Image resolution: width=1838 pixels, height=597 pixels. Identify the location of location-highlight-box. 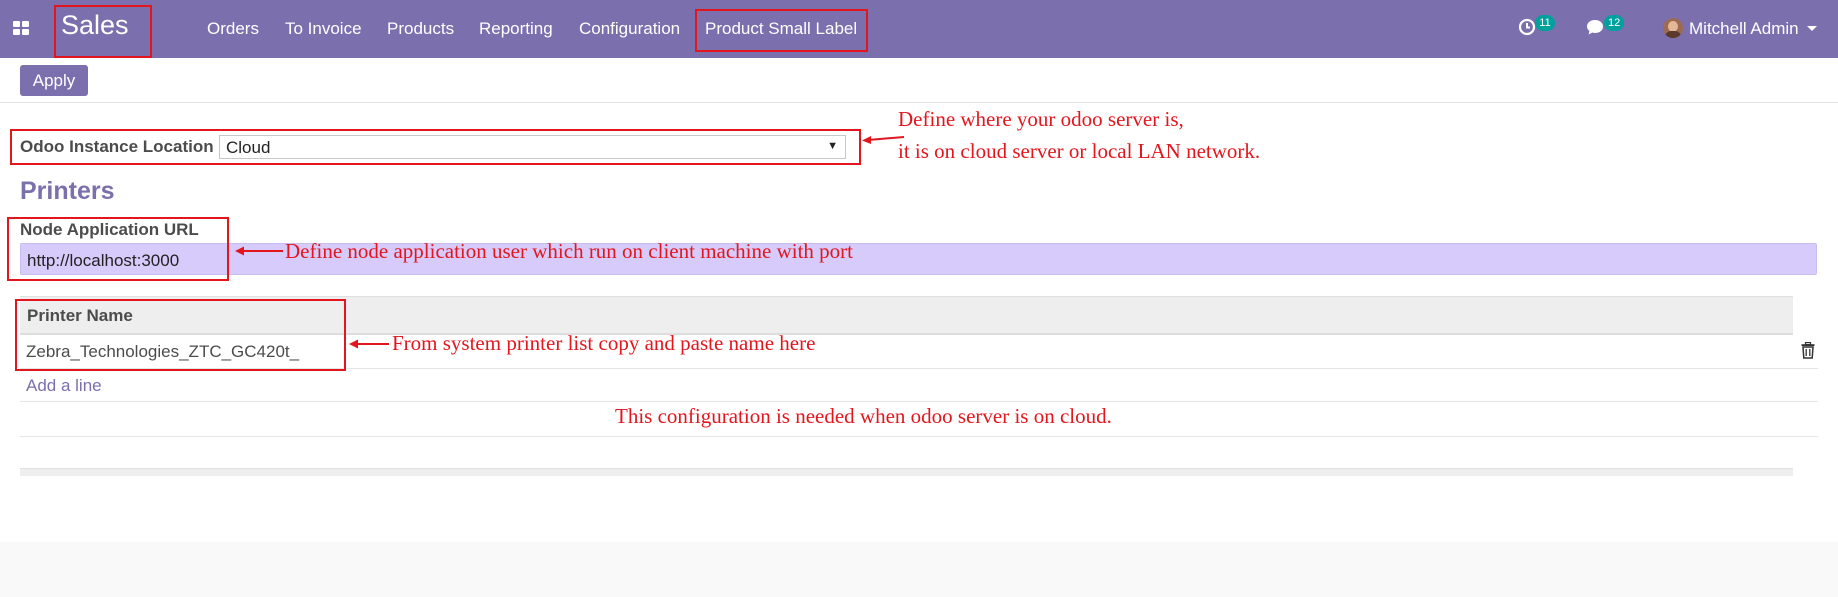
(435, 147).